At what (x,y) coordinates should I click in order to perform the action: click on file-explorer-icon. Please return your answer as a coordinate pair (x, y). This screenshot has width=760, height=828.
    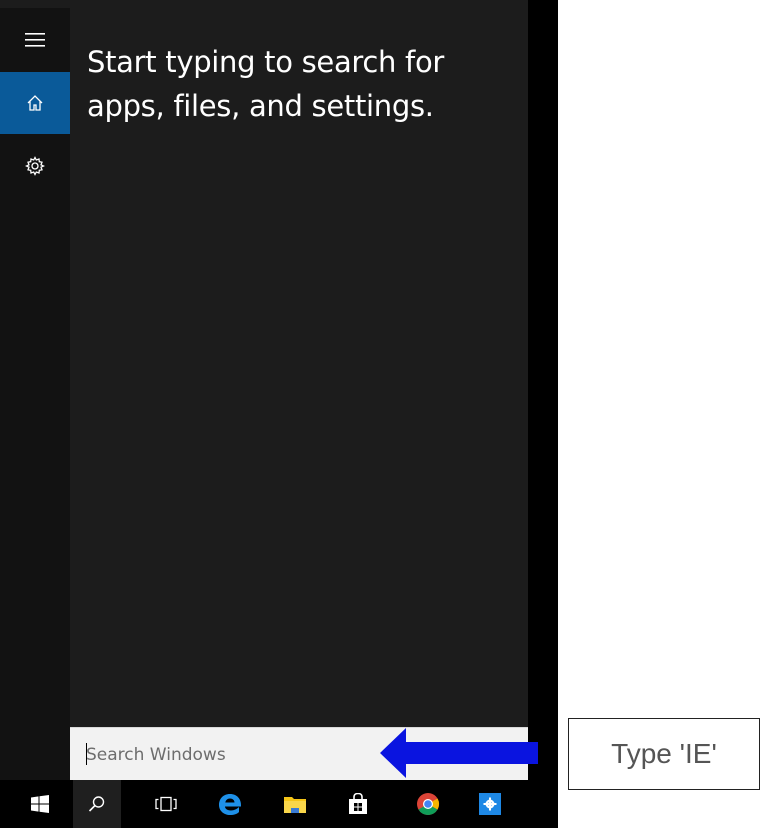
    Looking at the image, I should click on (295, 805).